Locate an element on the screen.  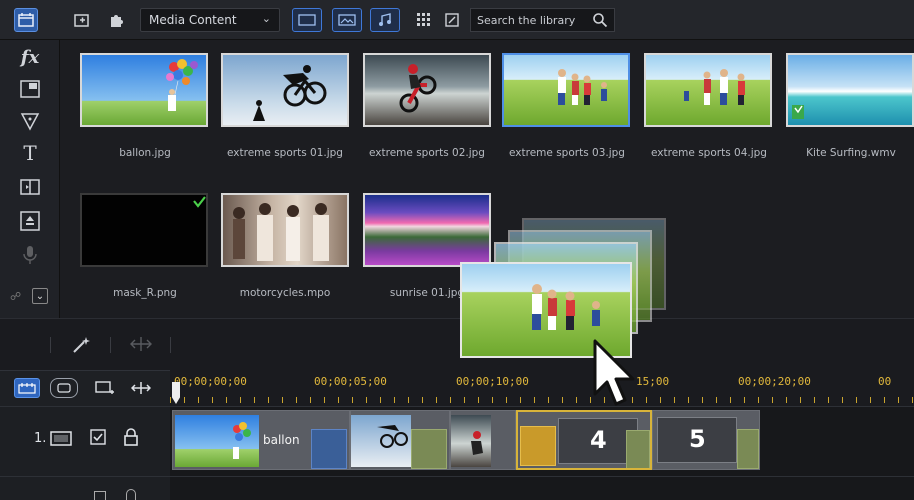
thumb-label: extreme sports 01.jpg is located at coordinates (285, 153).